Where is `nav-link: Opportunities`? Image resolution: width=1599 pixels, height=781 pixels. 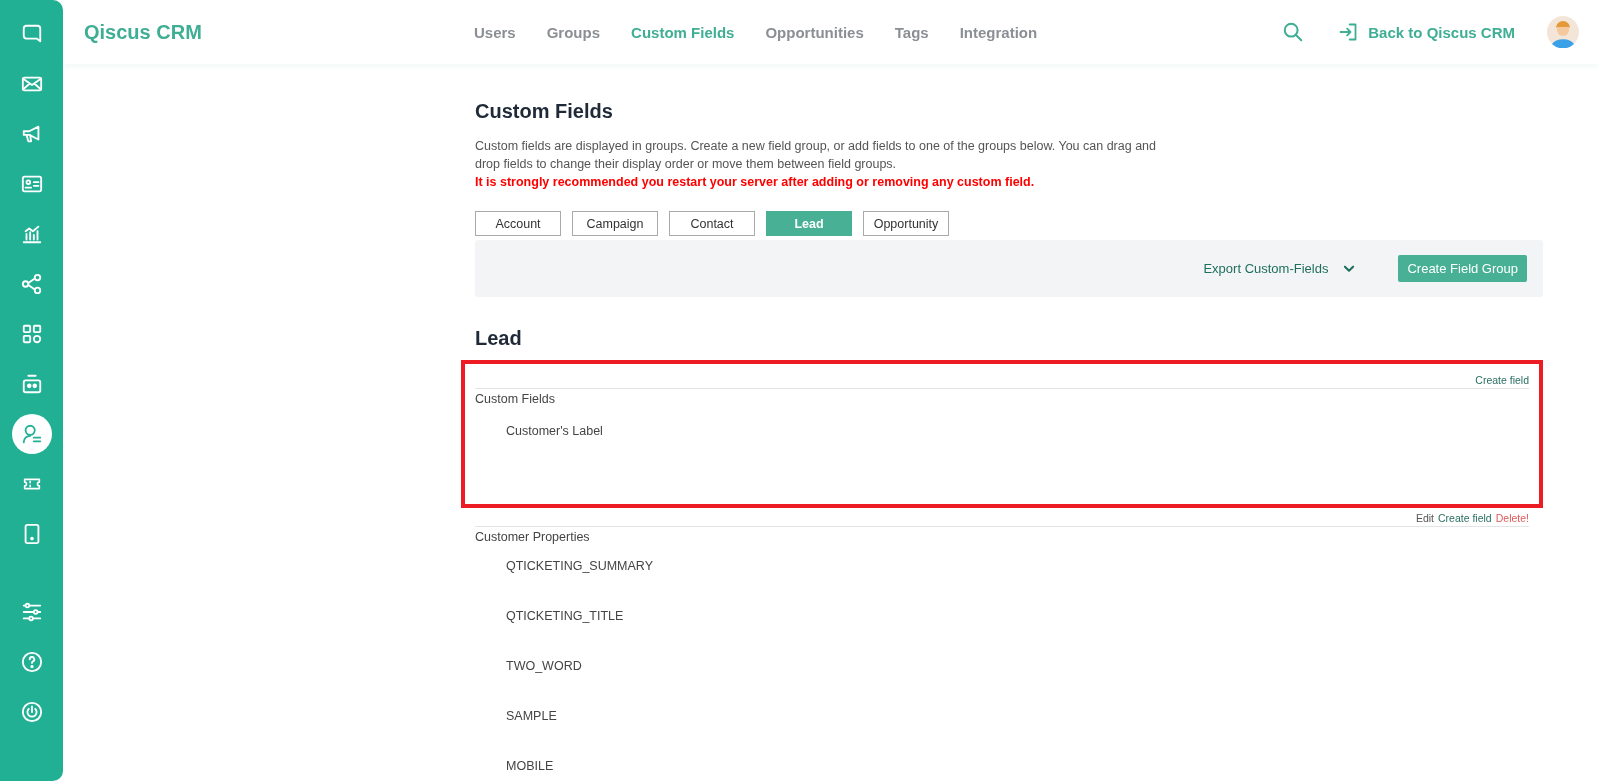 nav-link: Opportunities is located at coordinates (814, 32).